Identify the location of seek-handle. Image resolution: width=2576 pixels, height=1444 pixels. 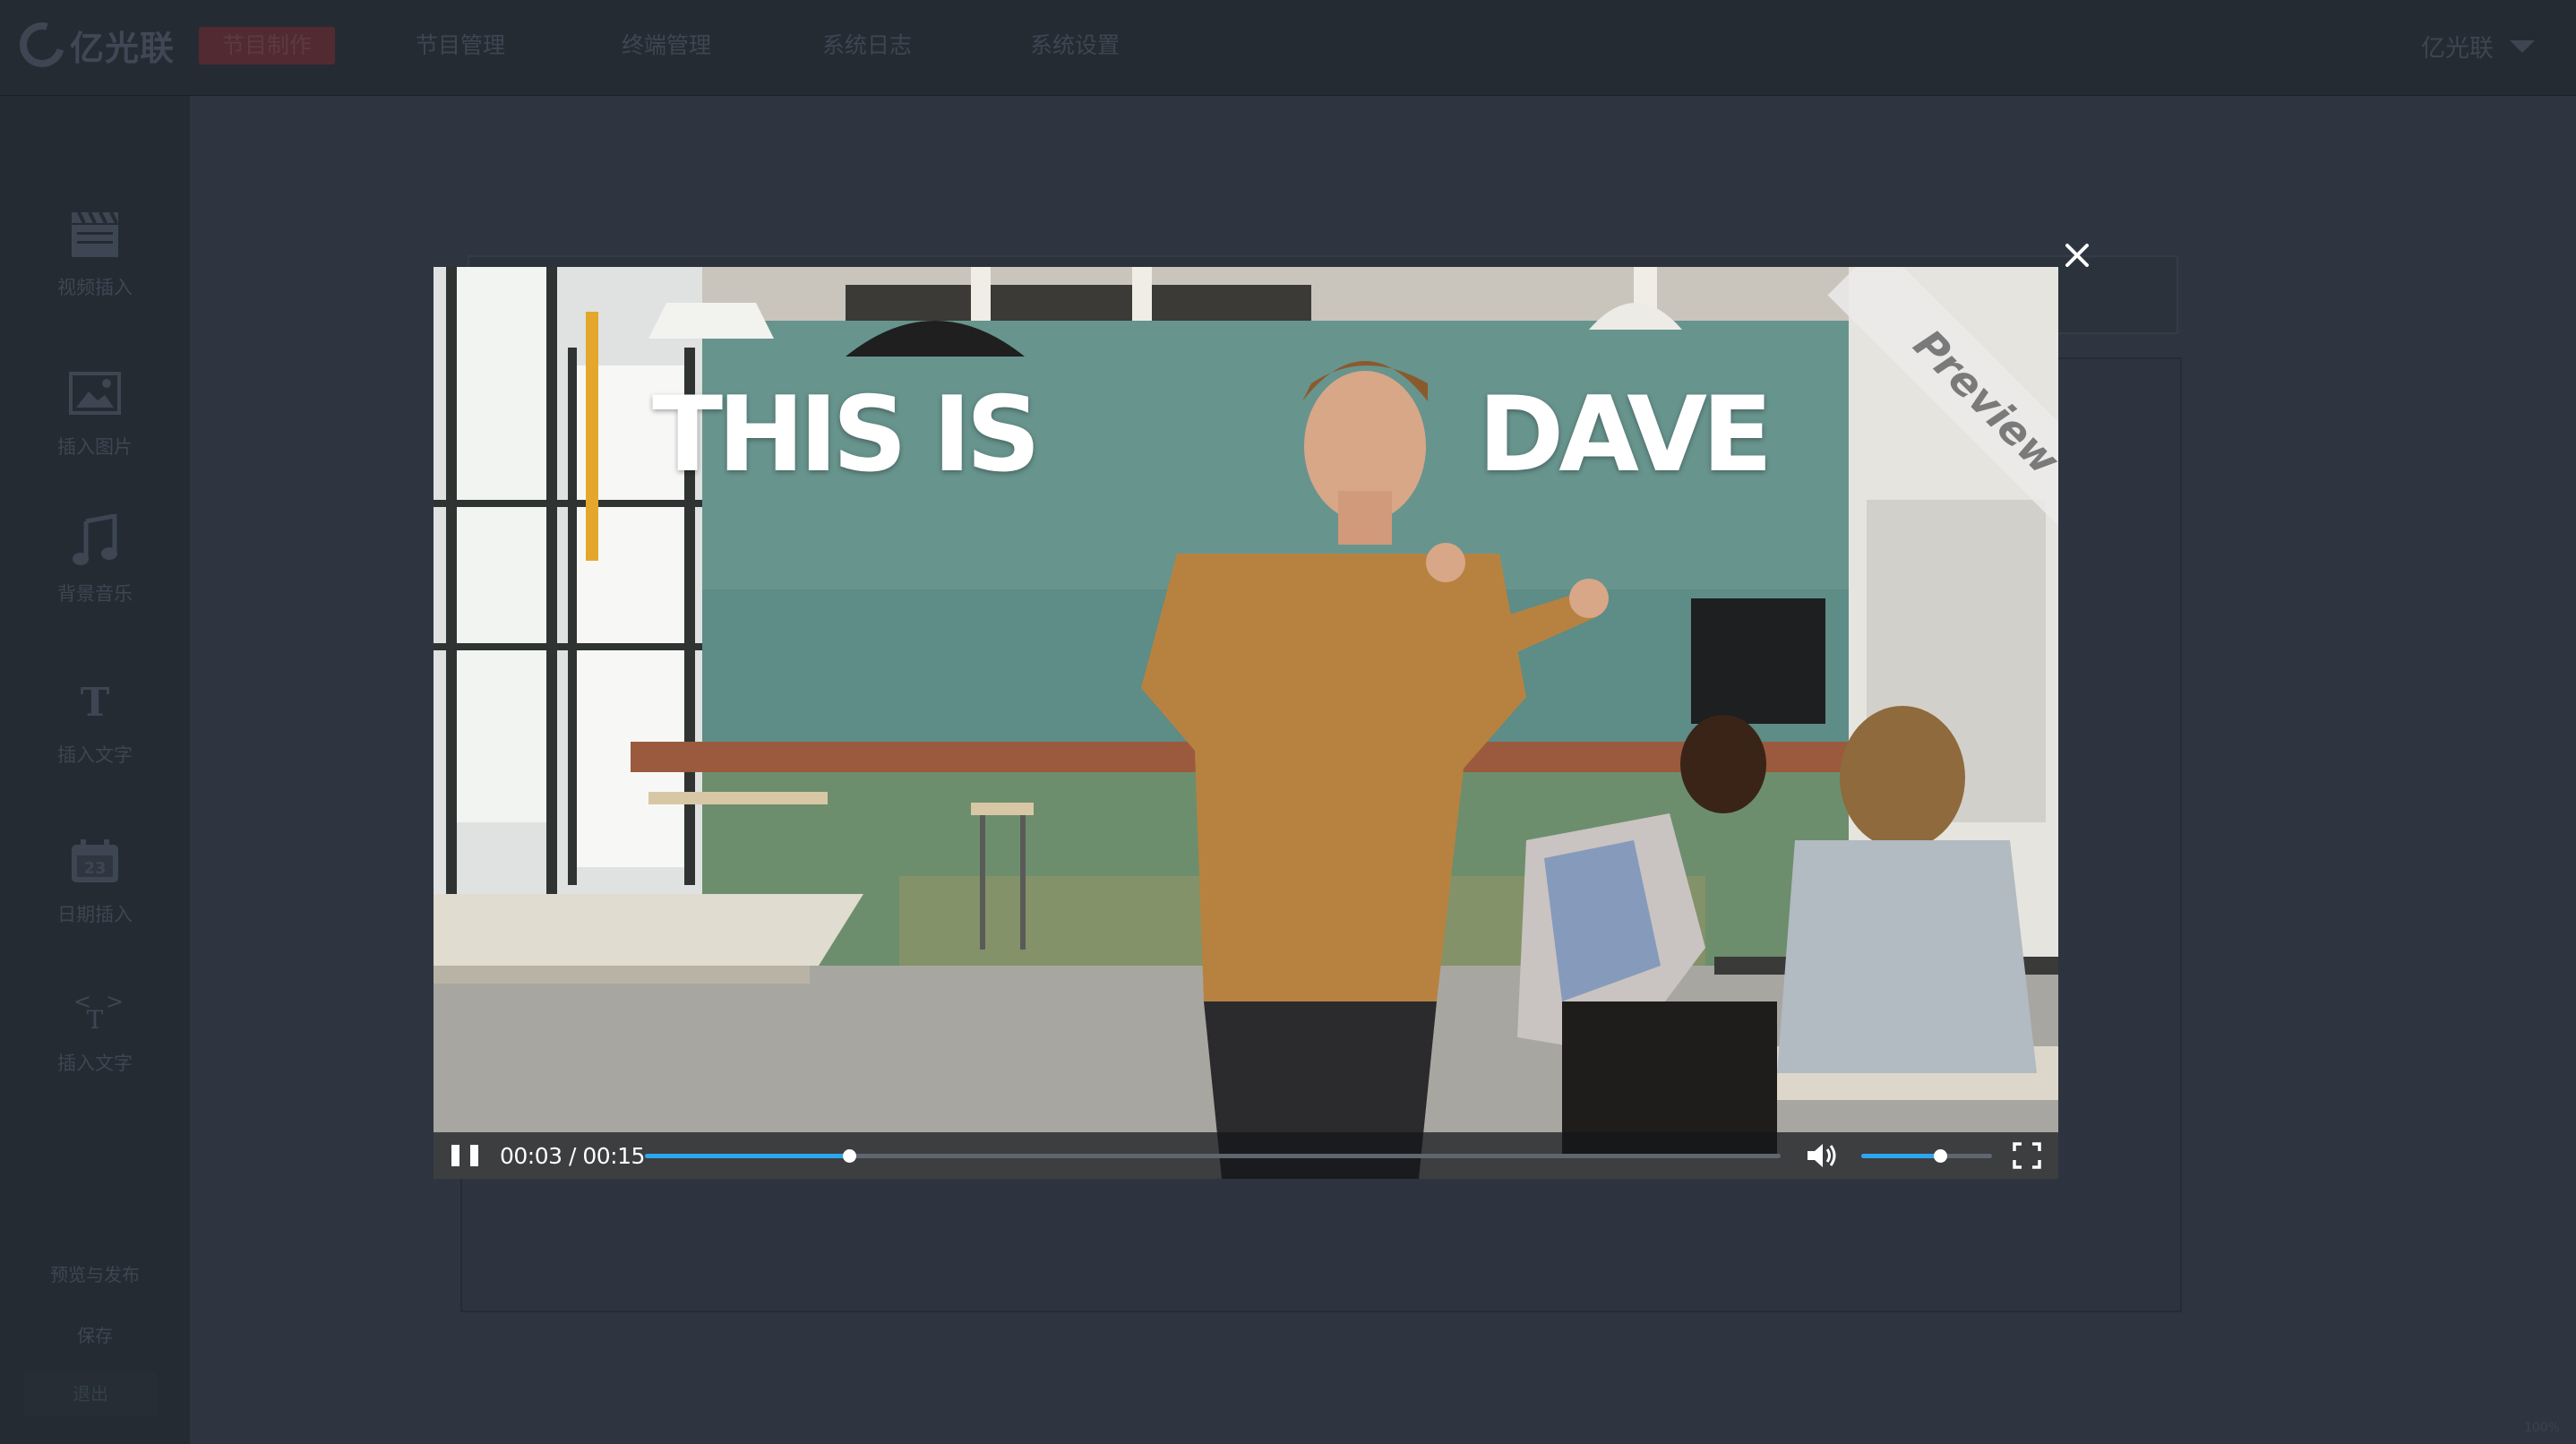
(850, 1156).